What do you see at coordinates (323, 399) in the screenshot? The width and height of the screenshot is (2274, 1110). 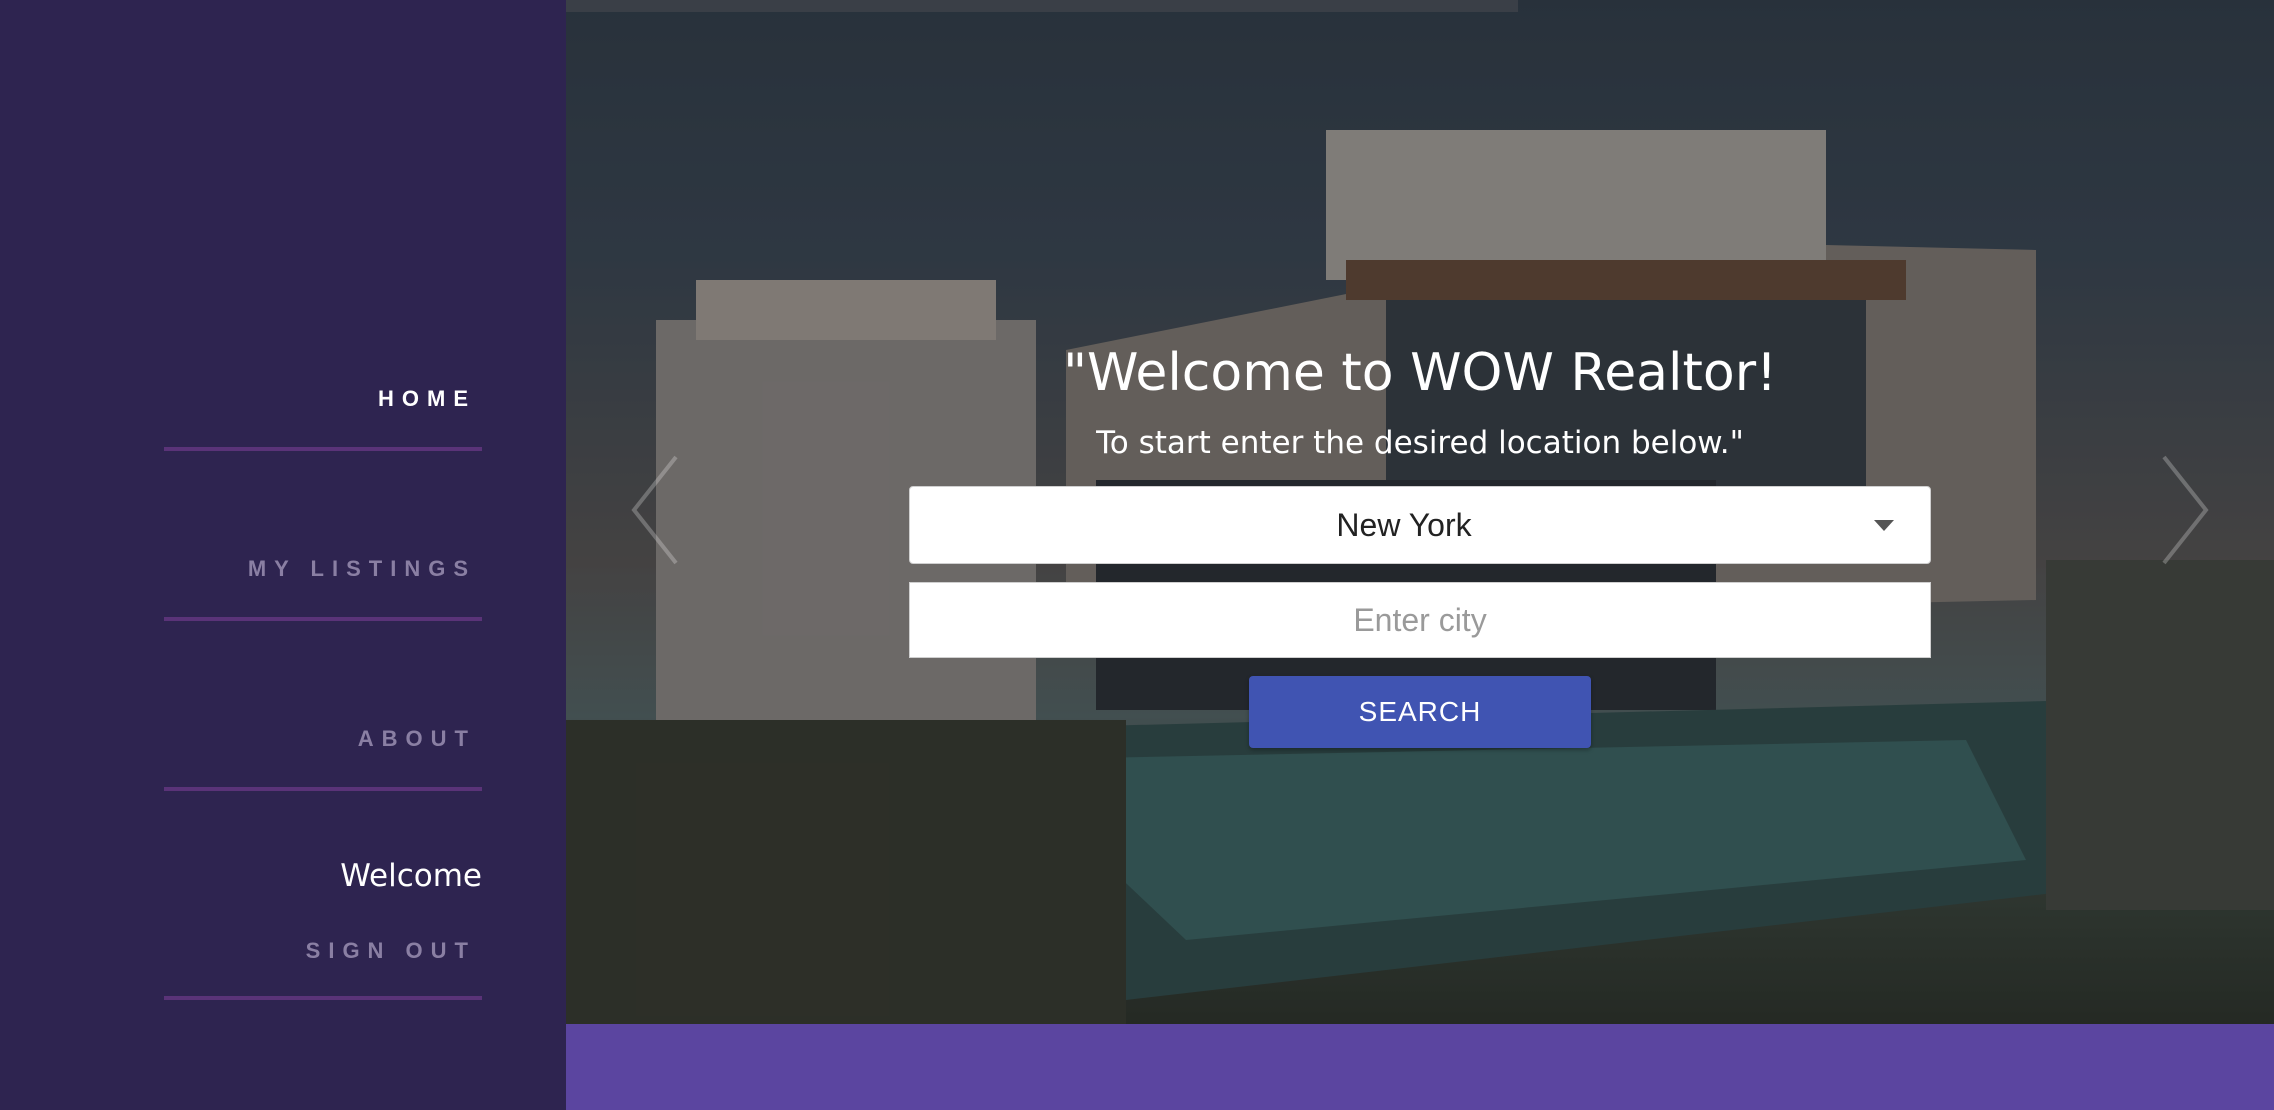 I see `nav-link-home: HOME` at bounding box center [323, 399].